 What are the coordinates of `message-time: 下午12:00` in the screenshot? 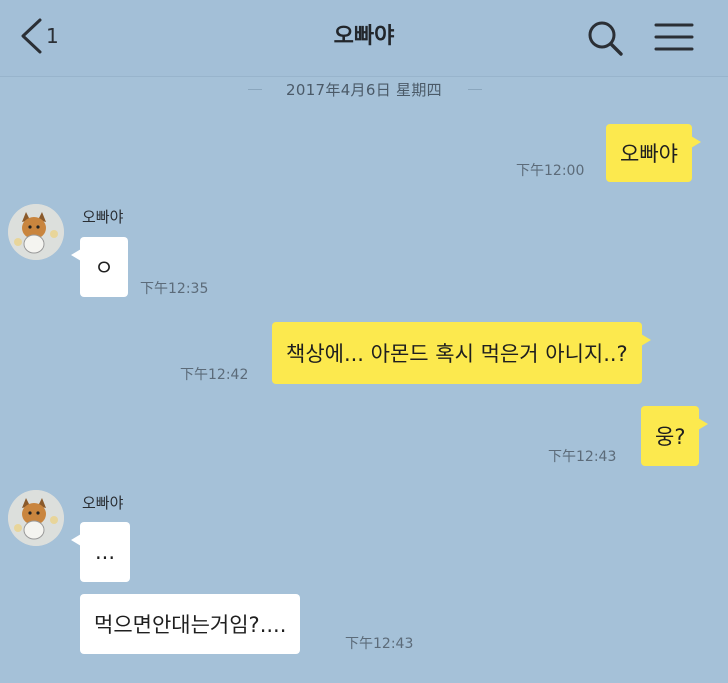 It's located at (550, 171).